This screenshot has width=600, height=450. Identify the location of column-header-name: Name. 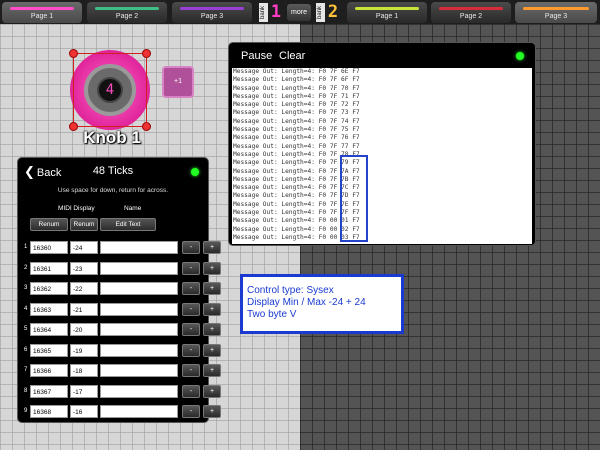
(133, 208).